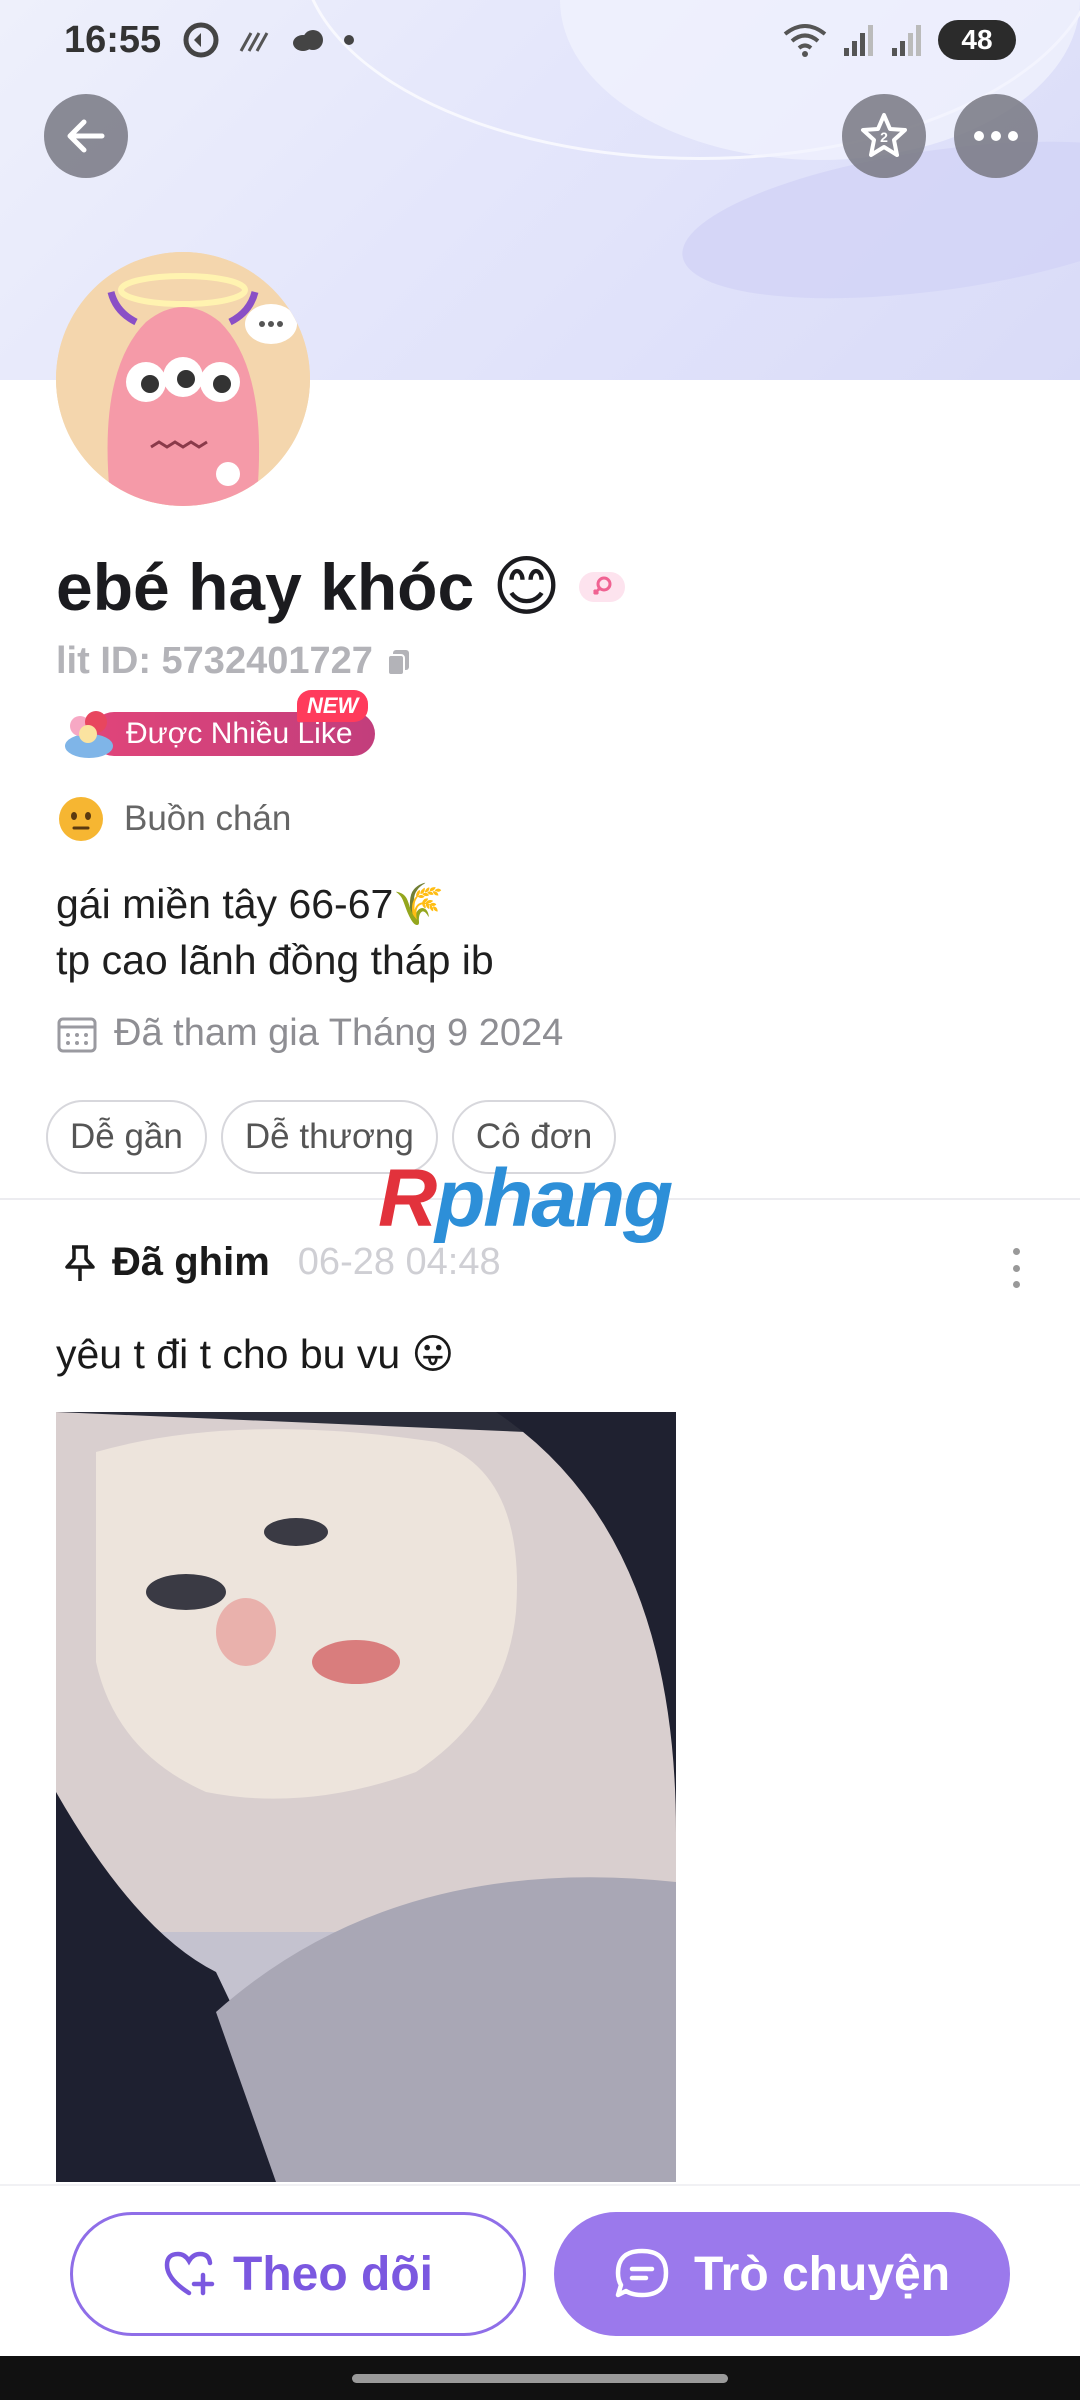  I want to click on bottom-action-bar: Theo dõi Trò chuyện, so click(540, 2270).